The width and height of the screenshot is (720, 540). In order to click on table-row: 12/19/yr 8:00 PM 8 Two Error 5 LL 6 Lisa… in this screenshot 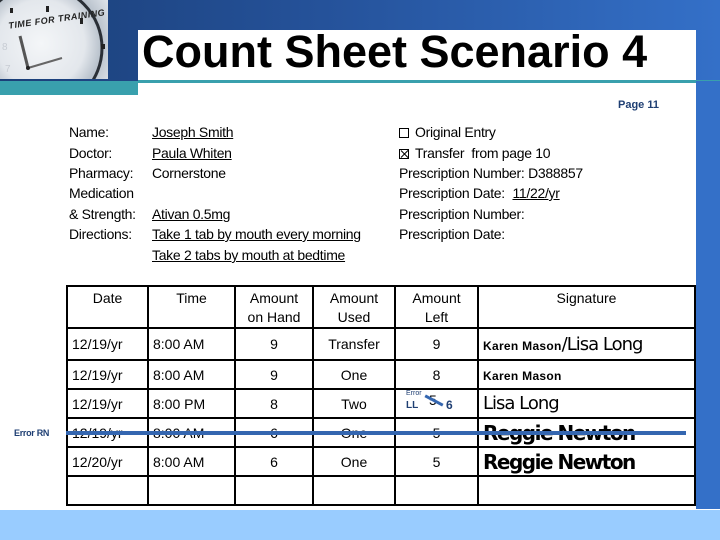, I will do `click(381, 403)`.